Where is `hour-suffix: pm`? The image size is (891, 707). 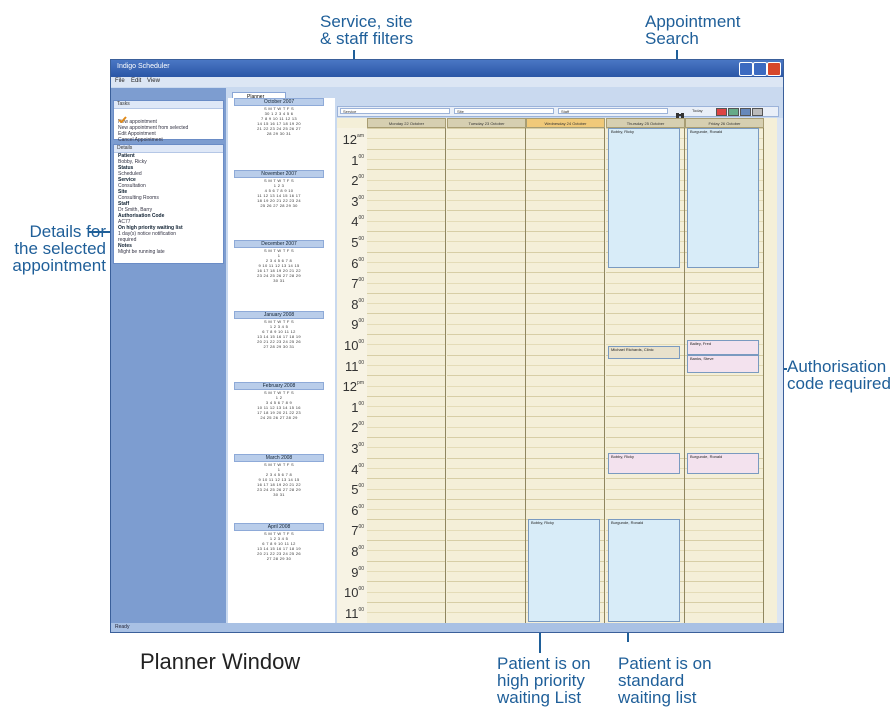 hour-suffix: pm is located at coordinates (360, 383).